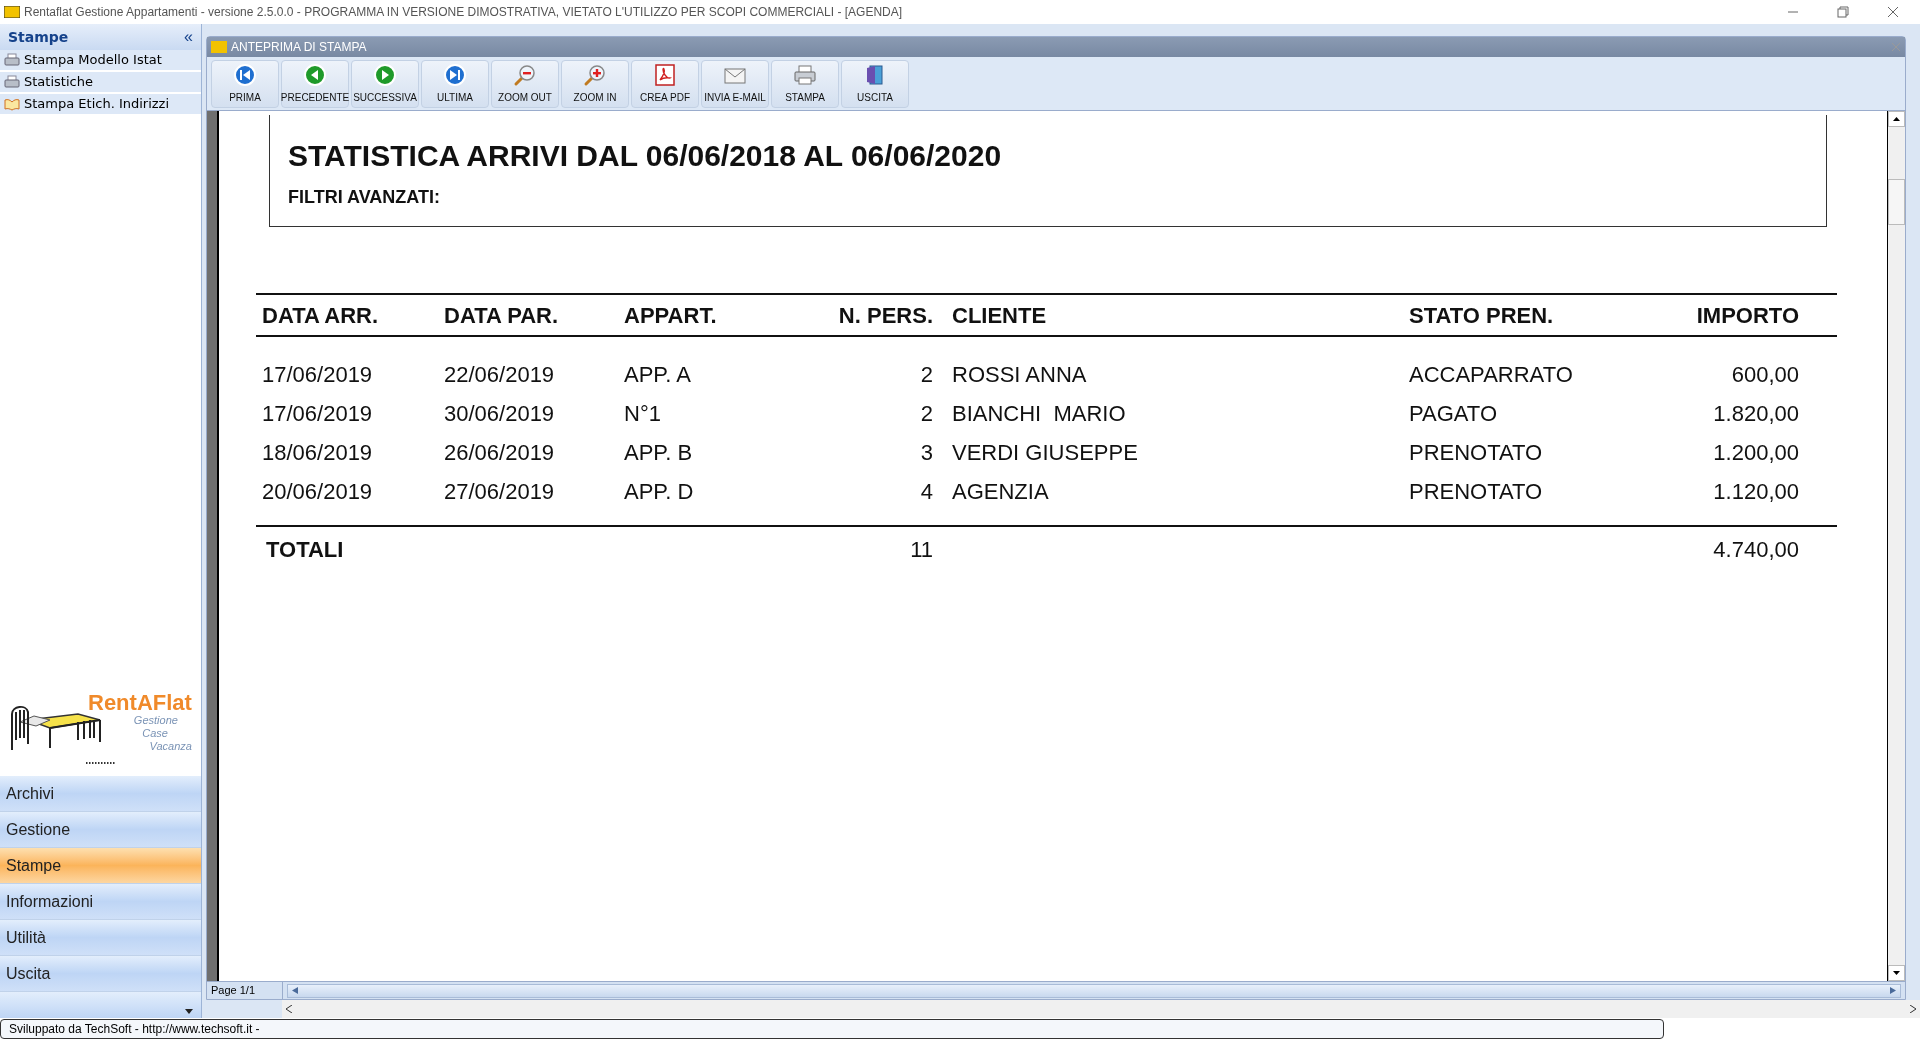  What do you see at coordinates (885, 315) in the screenshot?
I see `column-header: N. PERS.` at bounding box center [885, 315].